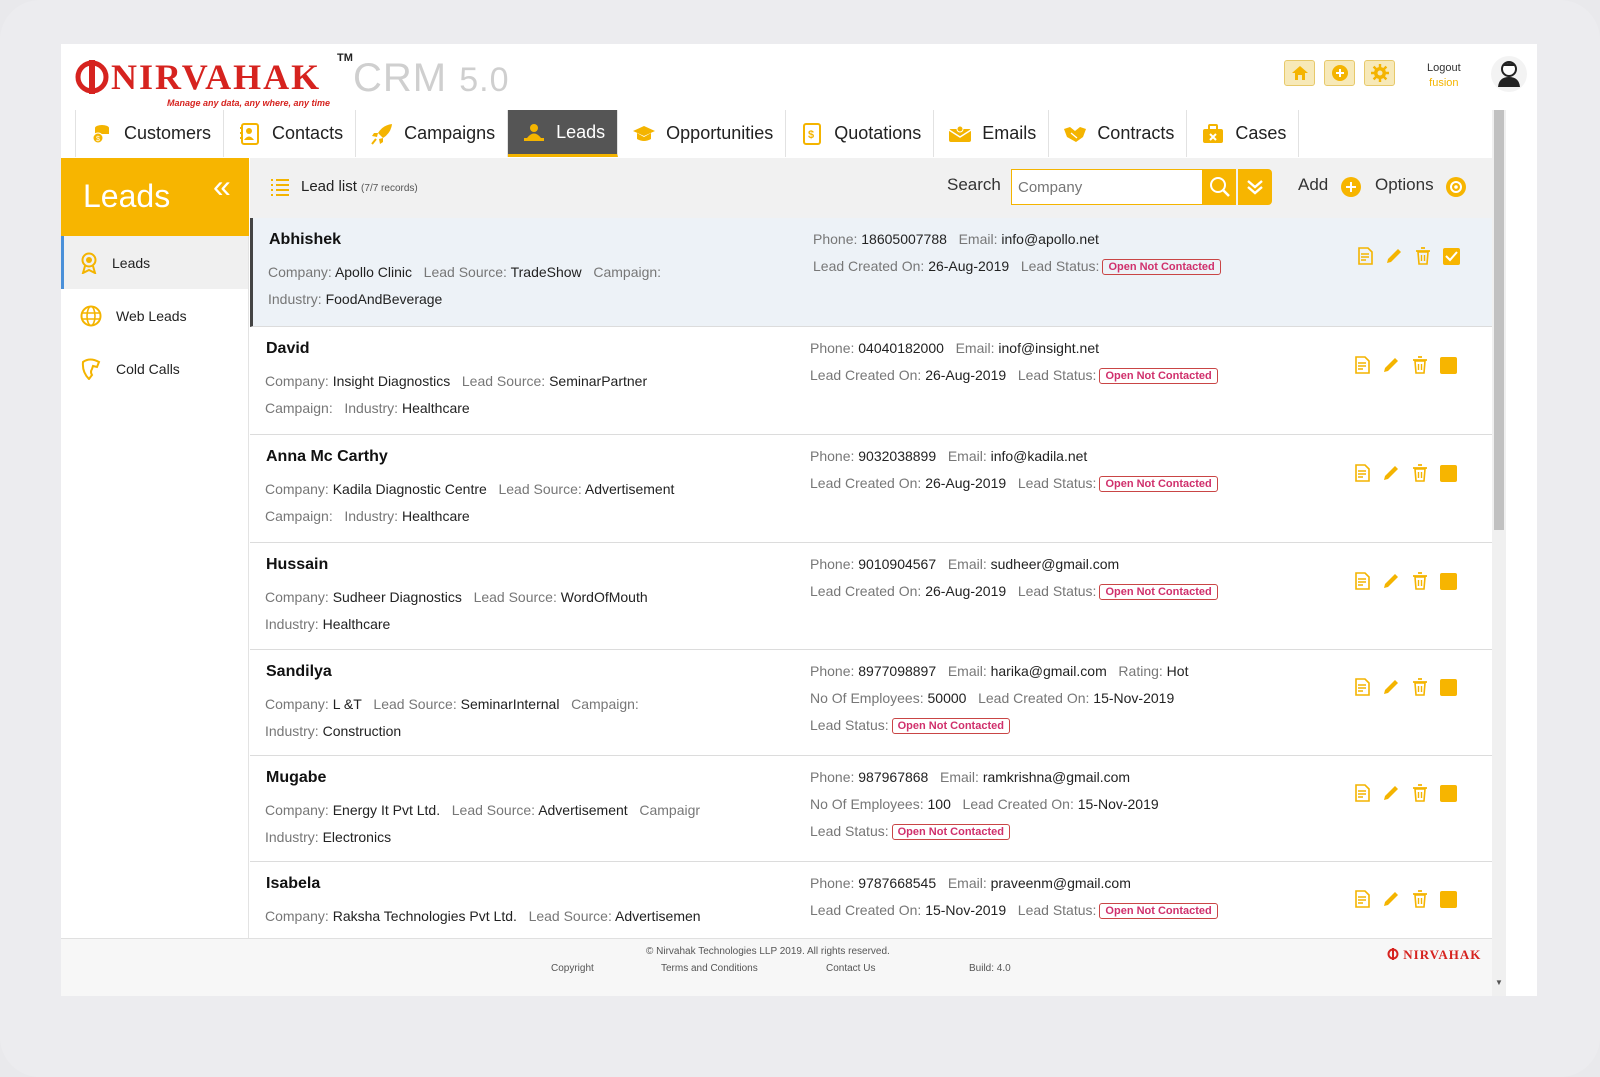 The height and width of the screenshot is (1077, 1600). I want to click on lead-phone: 8977098897, so click(897, 671).